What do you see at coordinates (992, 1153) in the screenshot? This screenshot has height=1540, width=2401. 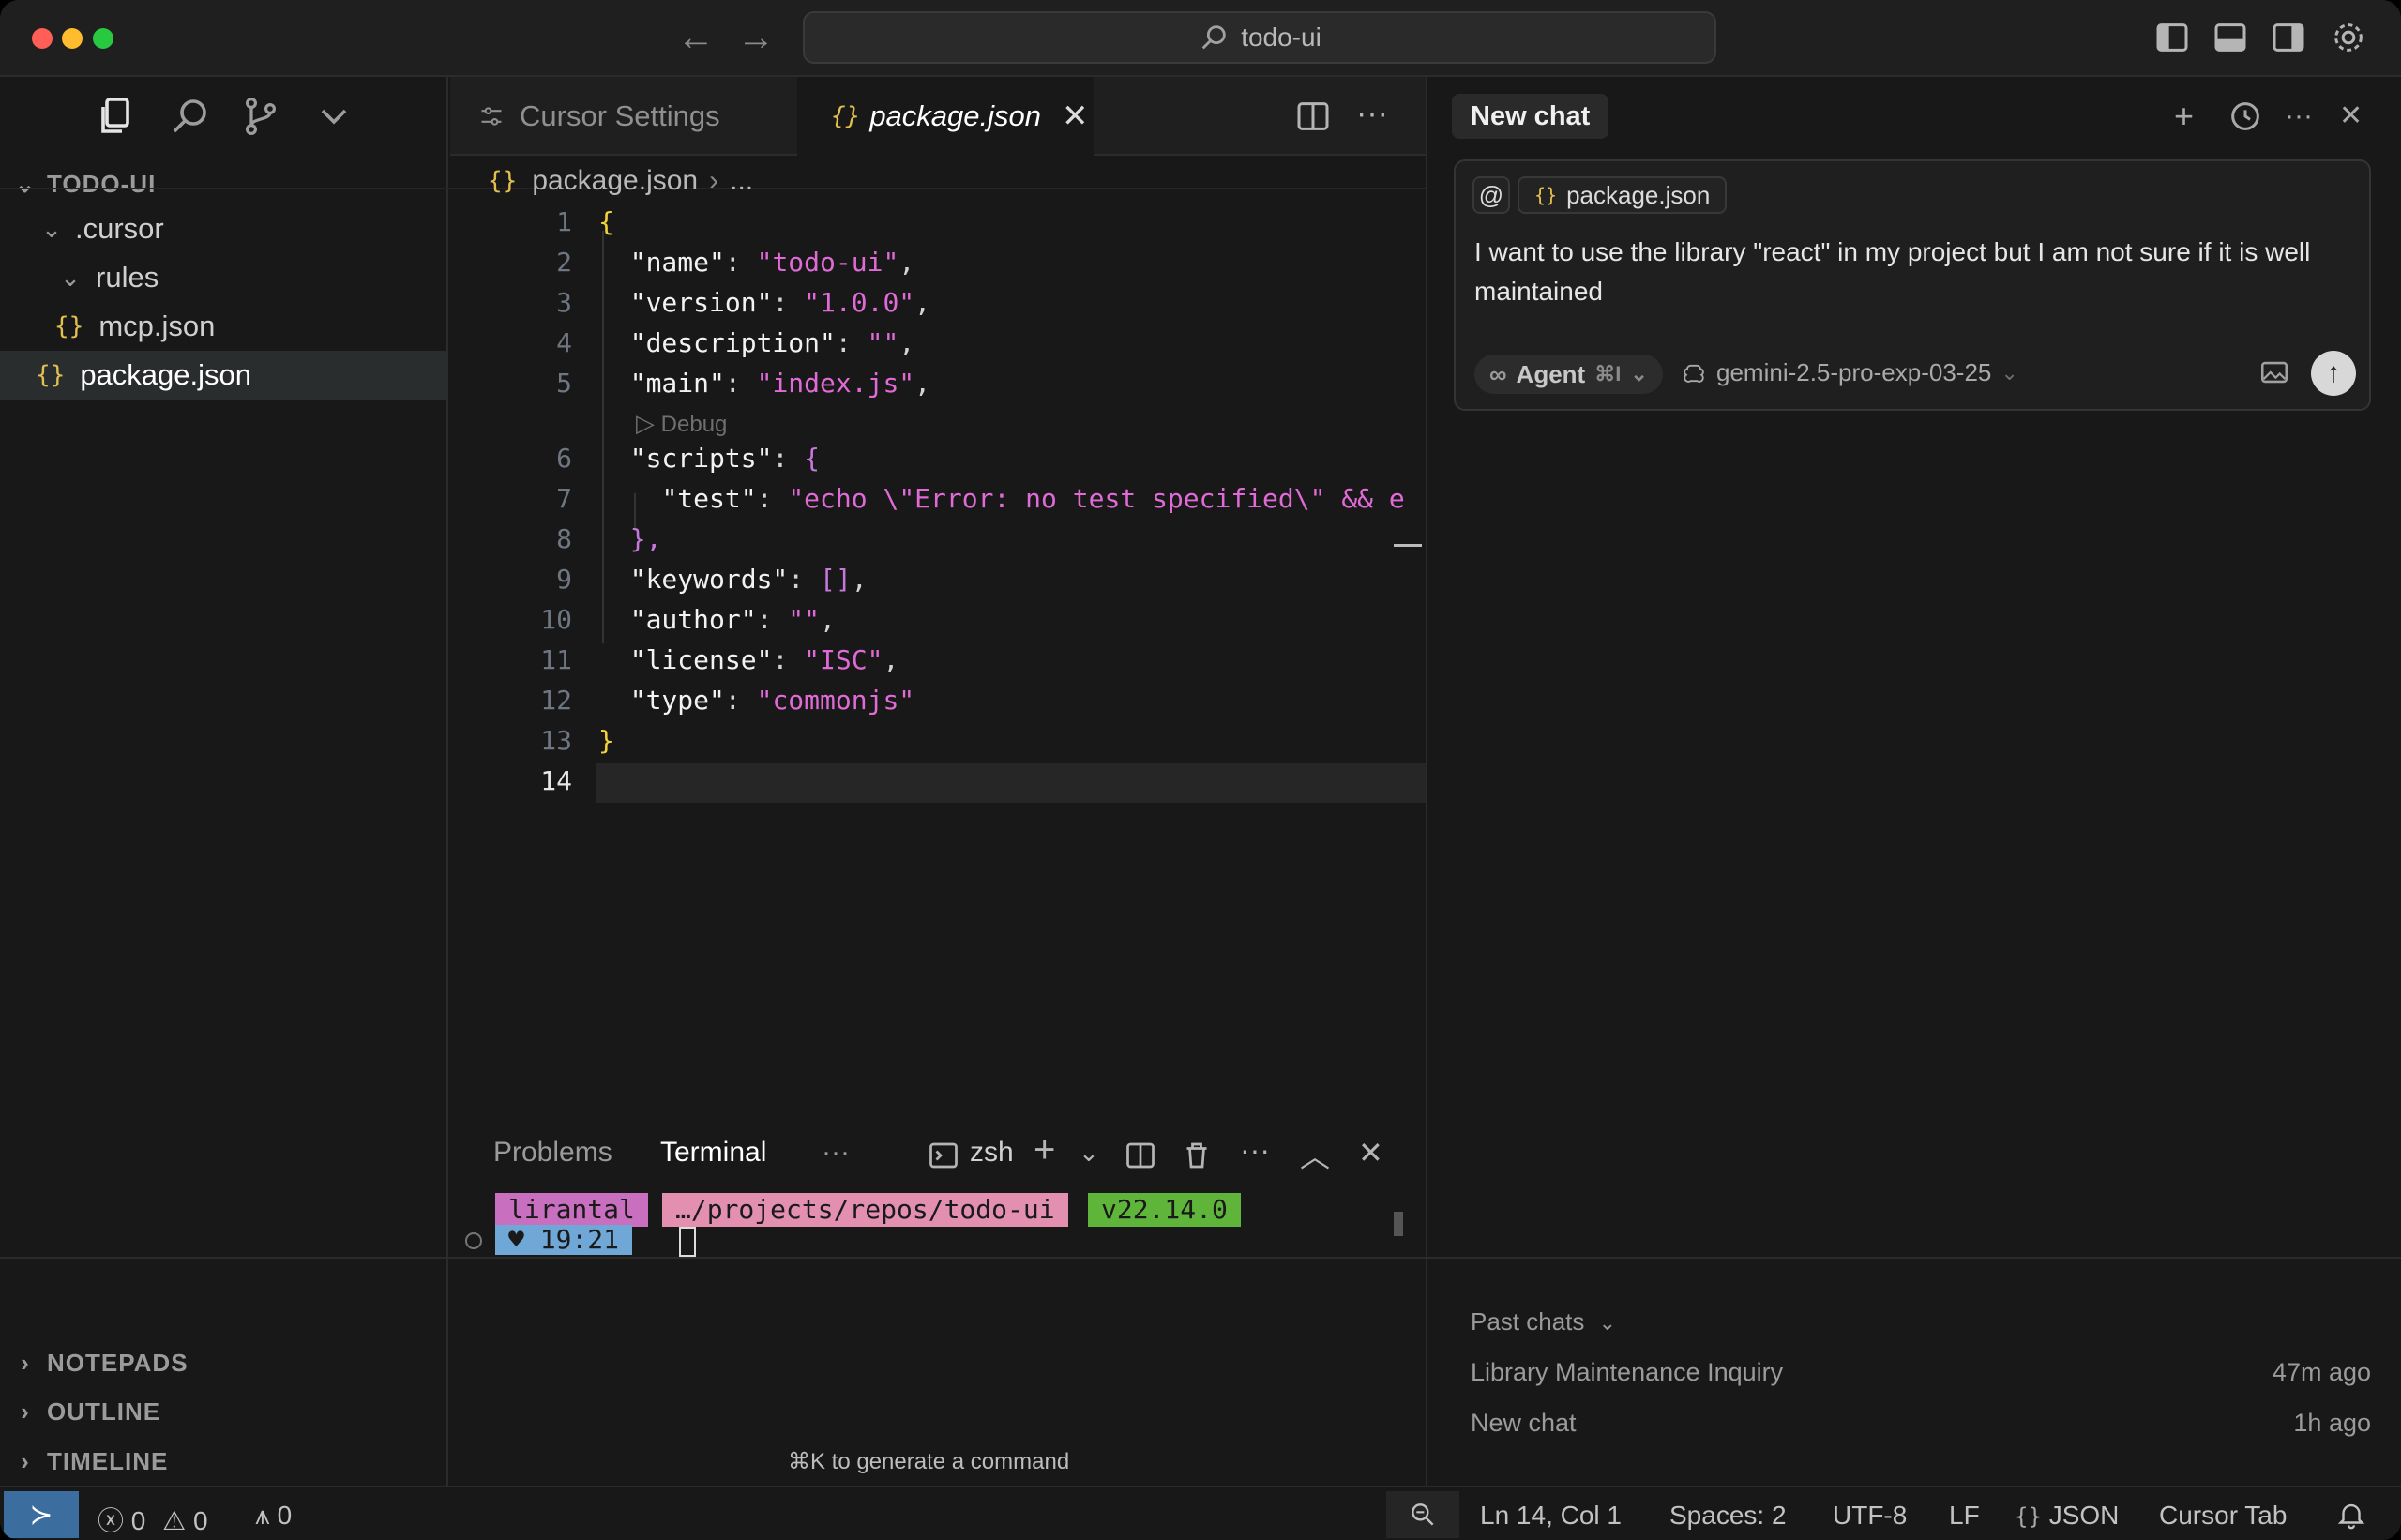 I see `terminal-shell-label: zsh` at bounding box center [992, 1153].